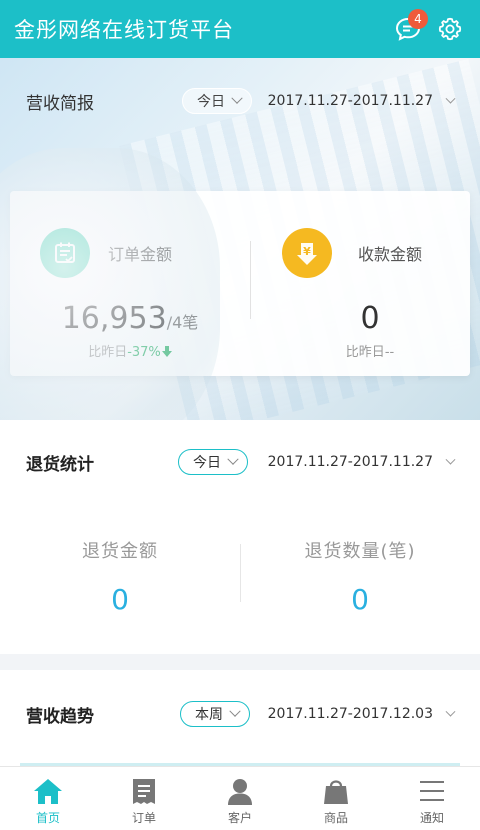 The image size is (480, 830). I want to click on return-stats-period-select: 今日, so click(213, 462).